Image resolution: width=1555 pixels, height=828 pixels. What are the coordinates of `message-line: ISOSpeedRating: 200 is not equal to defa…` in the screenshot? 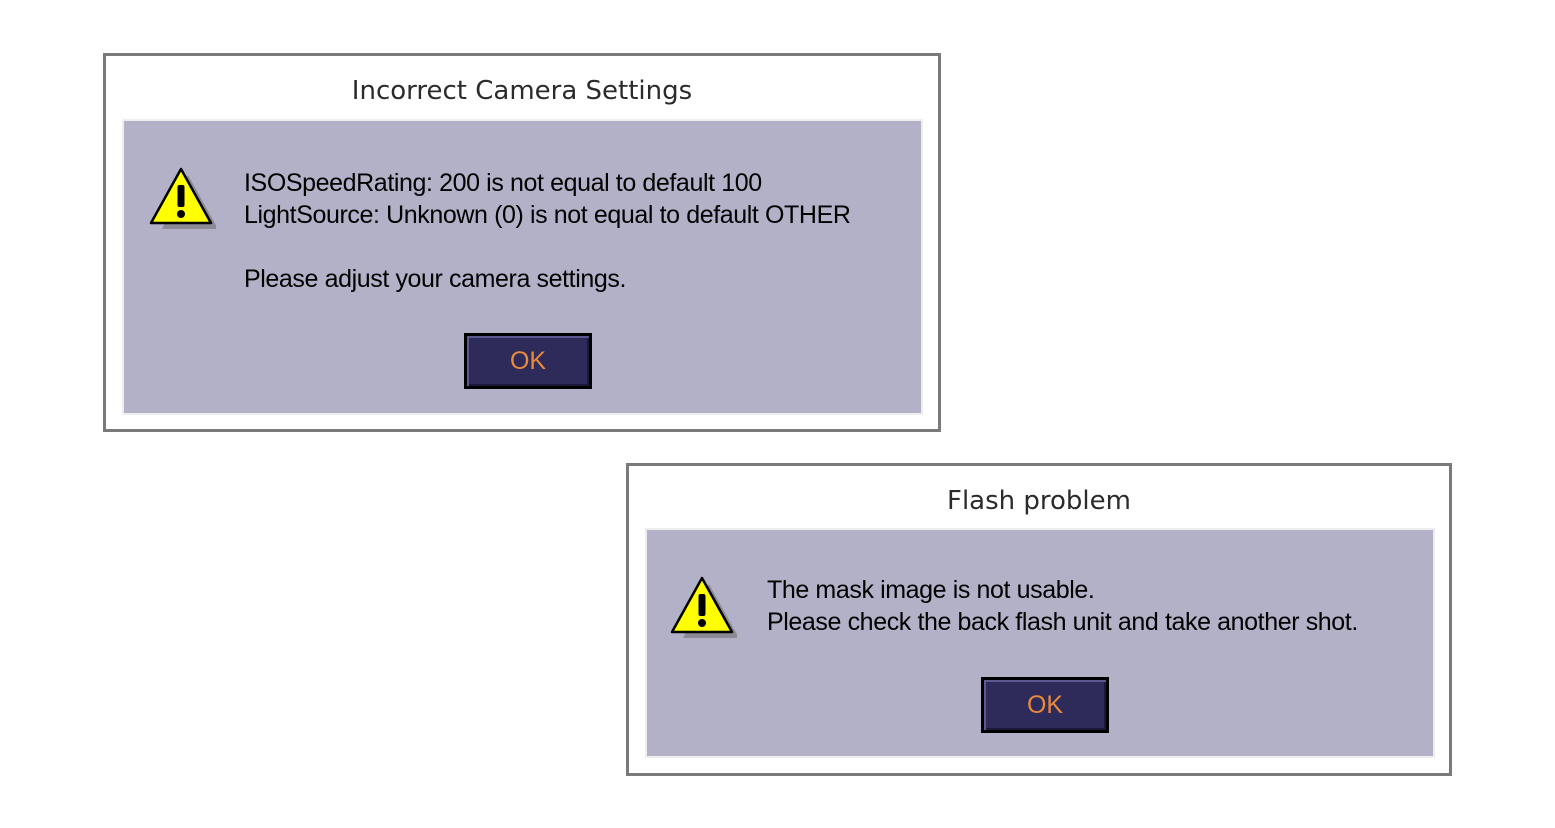 It's located at (503, 183).